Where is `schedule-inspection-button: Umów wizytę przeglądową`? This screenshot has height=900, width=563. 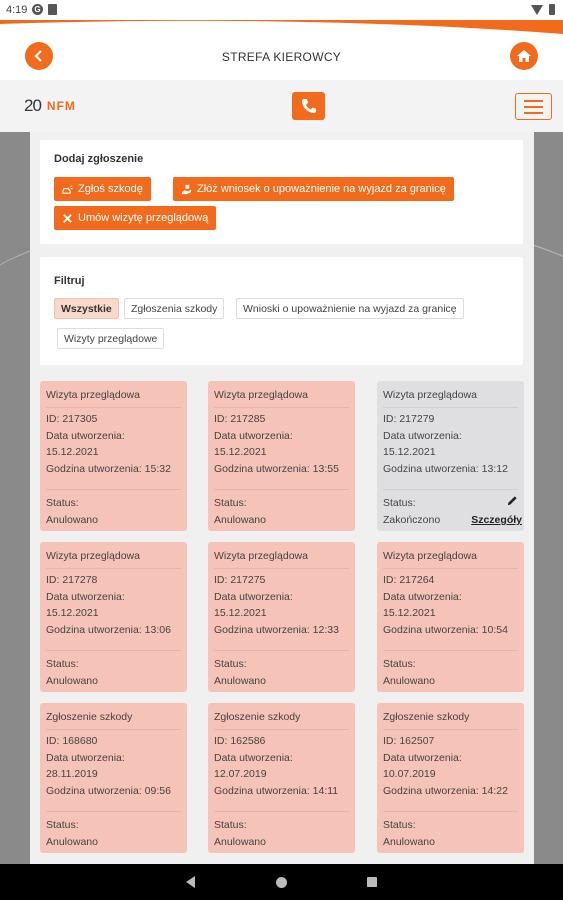
schedule-inspection-button: Umów wizytę przeglądową is located at coordinates (135, 218).